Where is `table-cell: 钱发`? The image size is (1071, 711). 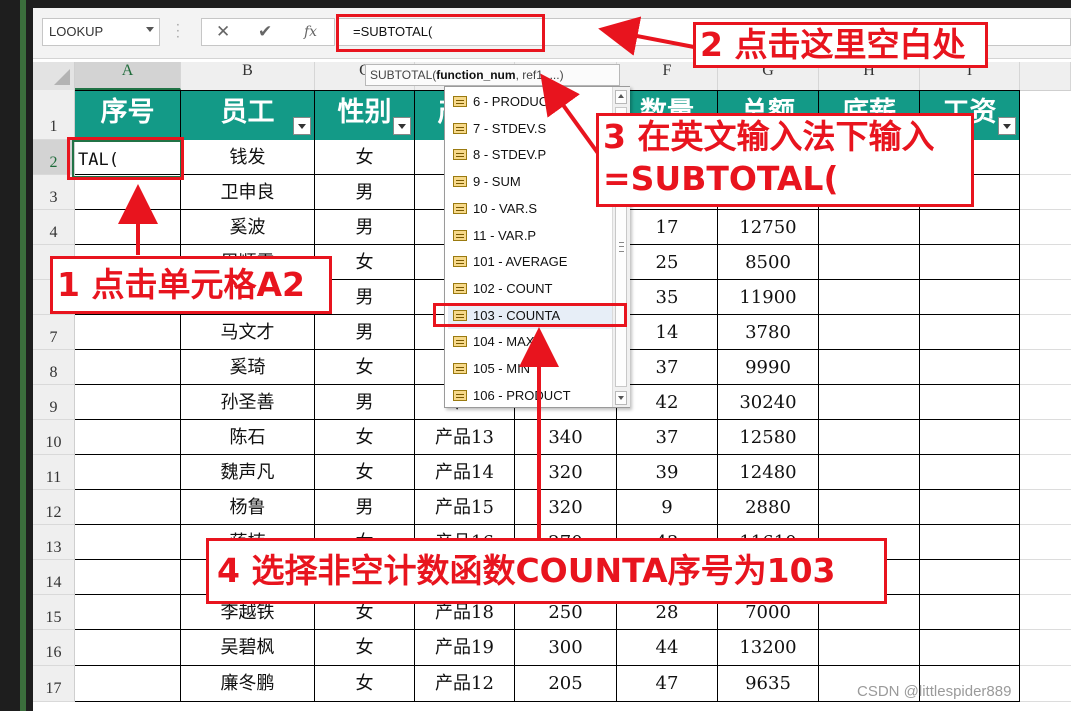
table-cell: 钱发 is located at coordinates (248, 157).